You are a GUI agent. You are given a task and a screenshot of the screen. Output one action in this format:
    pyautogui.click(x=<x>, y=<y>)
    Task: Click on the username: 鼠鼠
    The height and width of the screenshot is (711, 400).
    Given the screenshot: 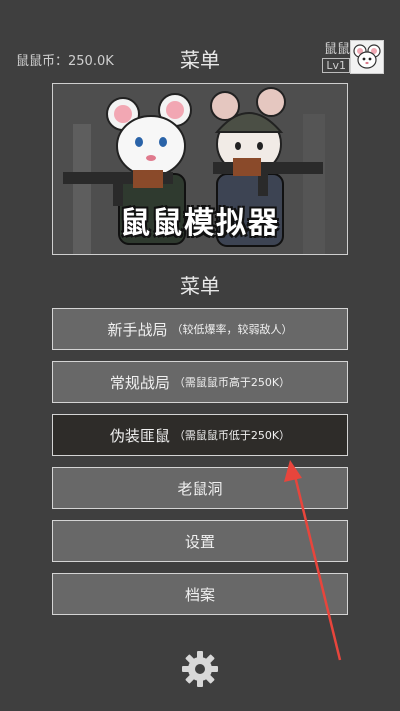 What is the action you would take?
    pyautogui.click(x=336, y=49)
    